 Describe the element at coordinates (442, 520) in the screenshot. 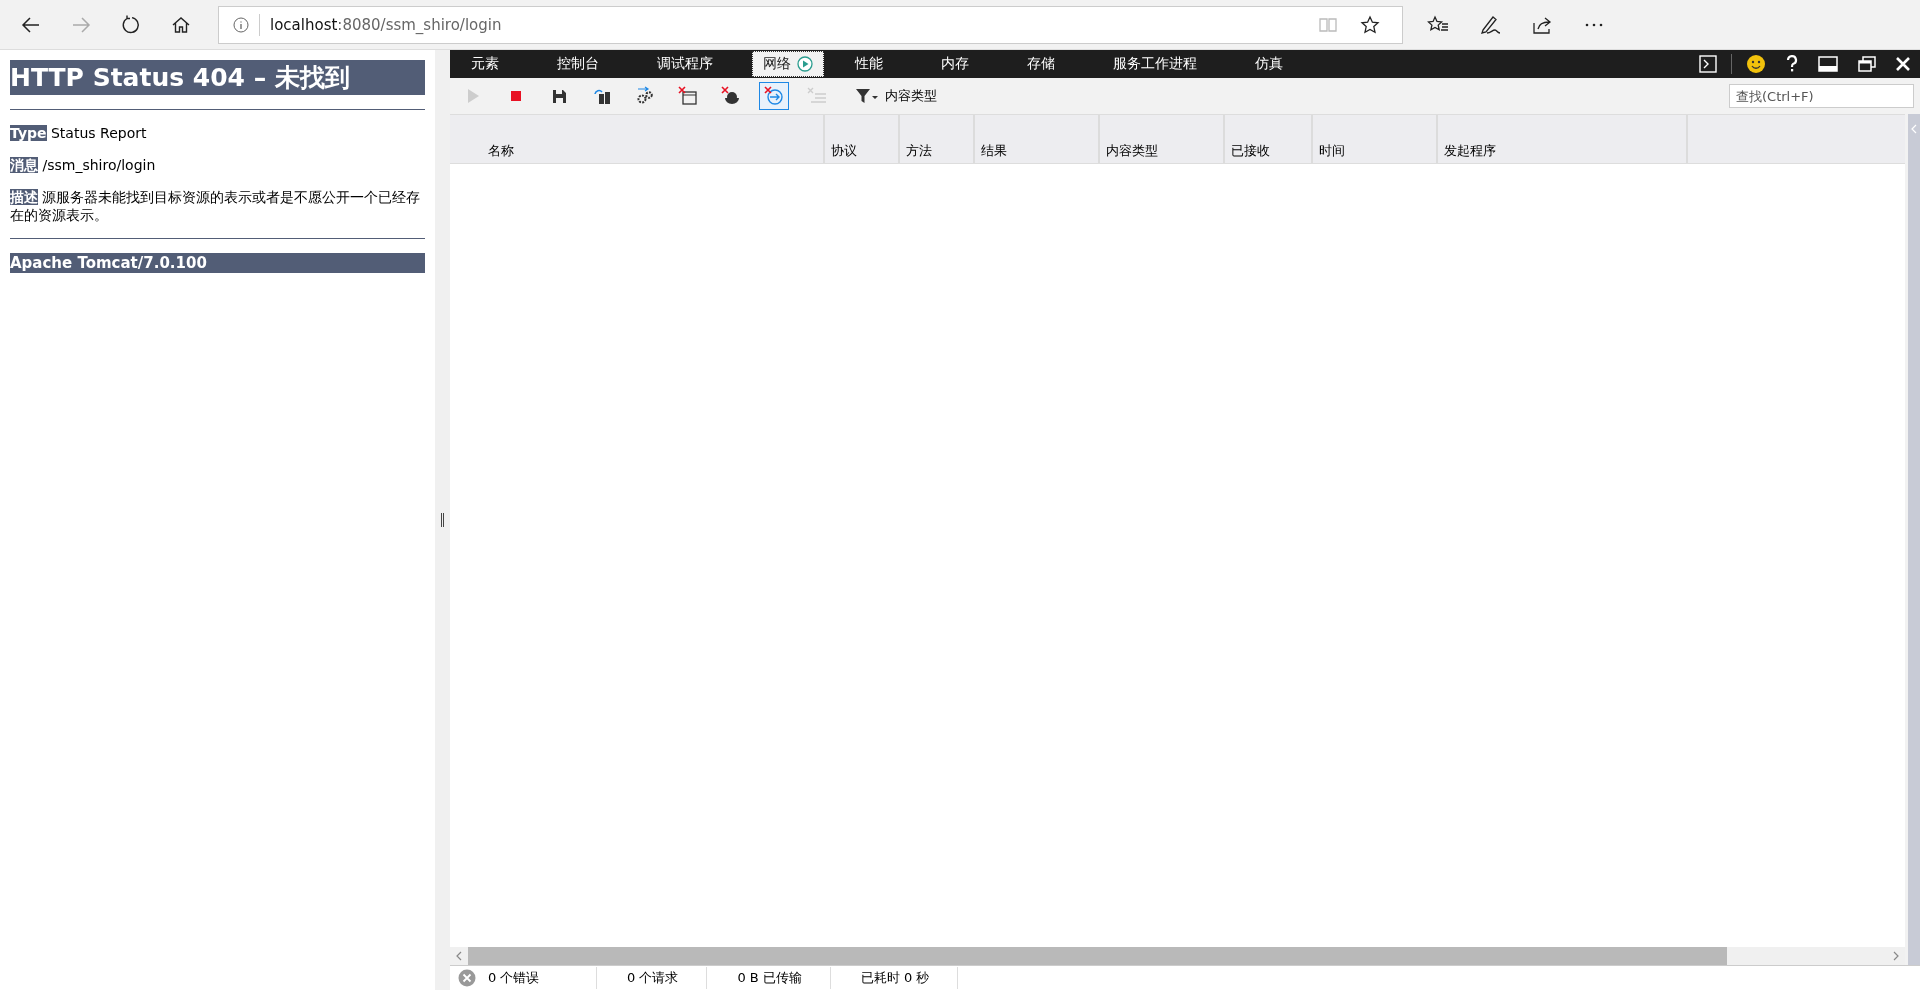

I see `splitter-handle` at that location.